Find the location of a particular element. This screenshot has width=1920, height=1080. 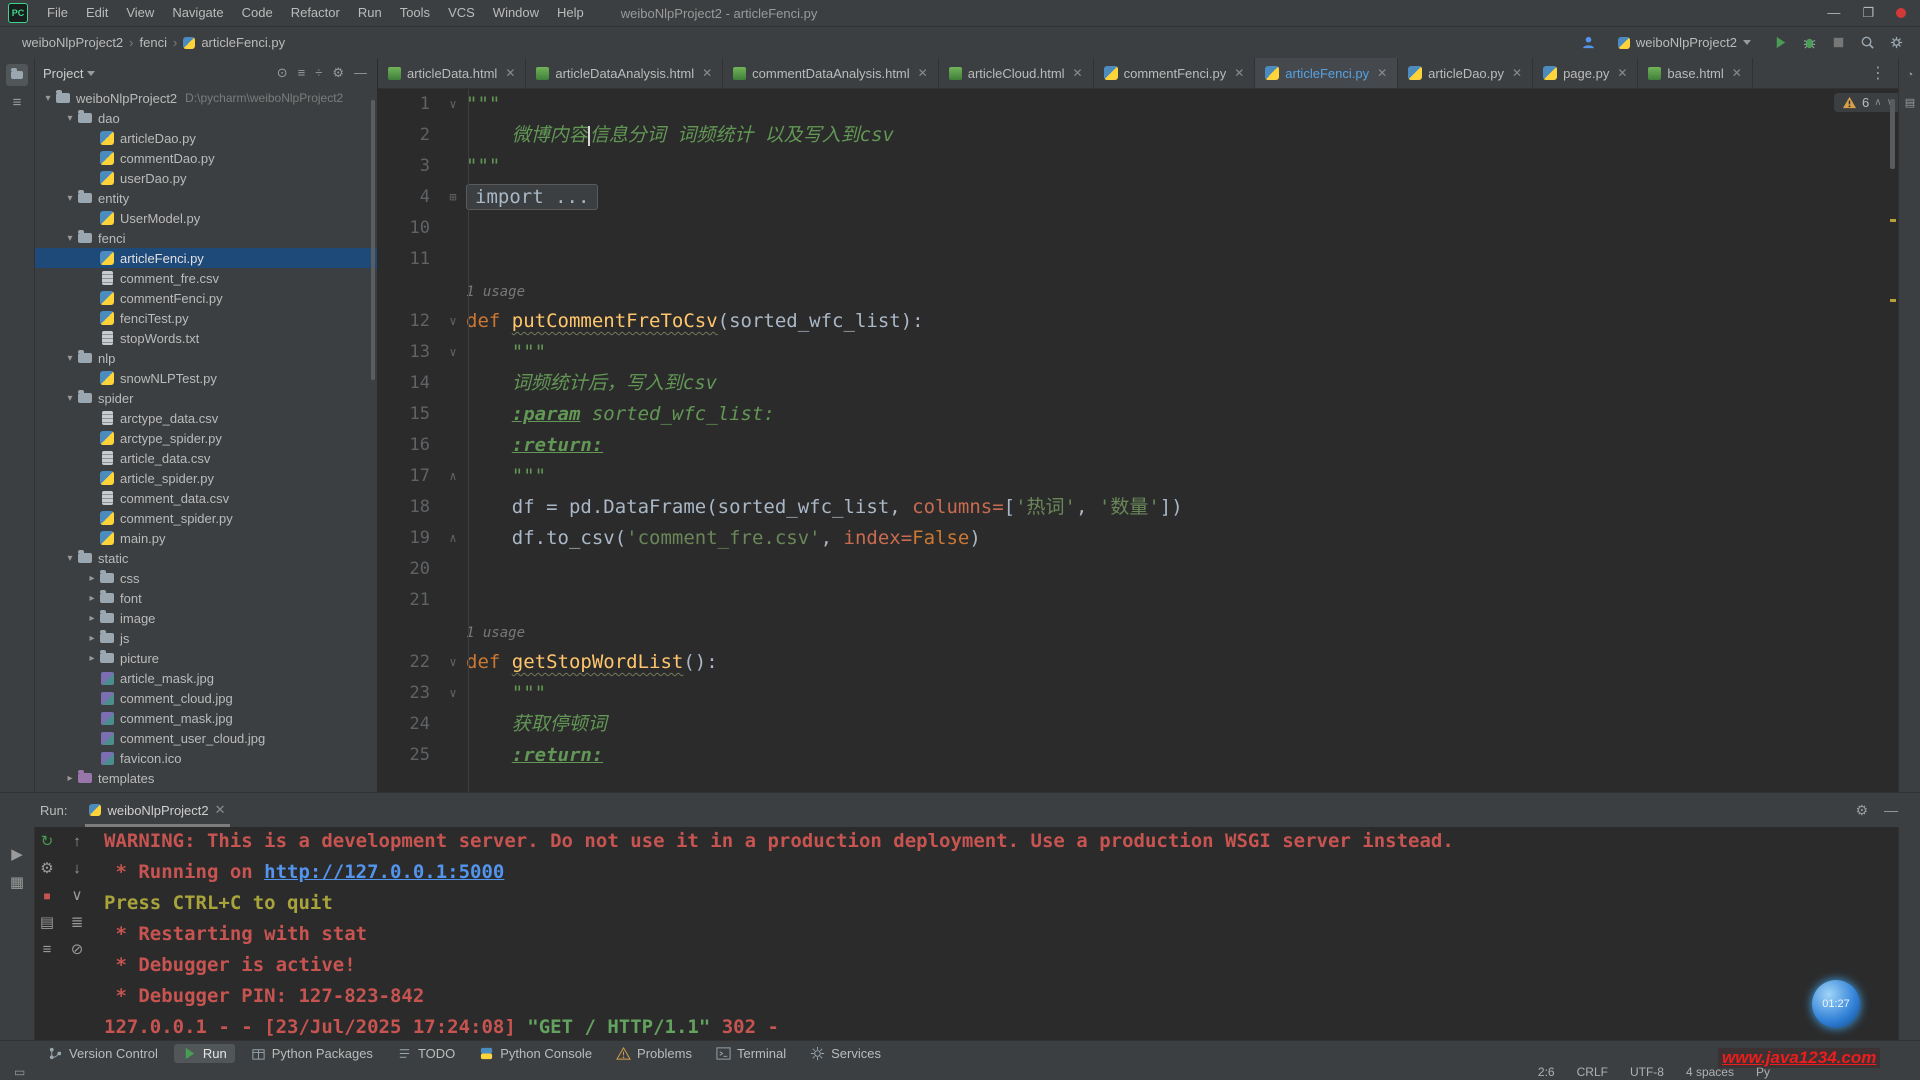

maximize-button: ❐ is located at coordinates (1868, 13).